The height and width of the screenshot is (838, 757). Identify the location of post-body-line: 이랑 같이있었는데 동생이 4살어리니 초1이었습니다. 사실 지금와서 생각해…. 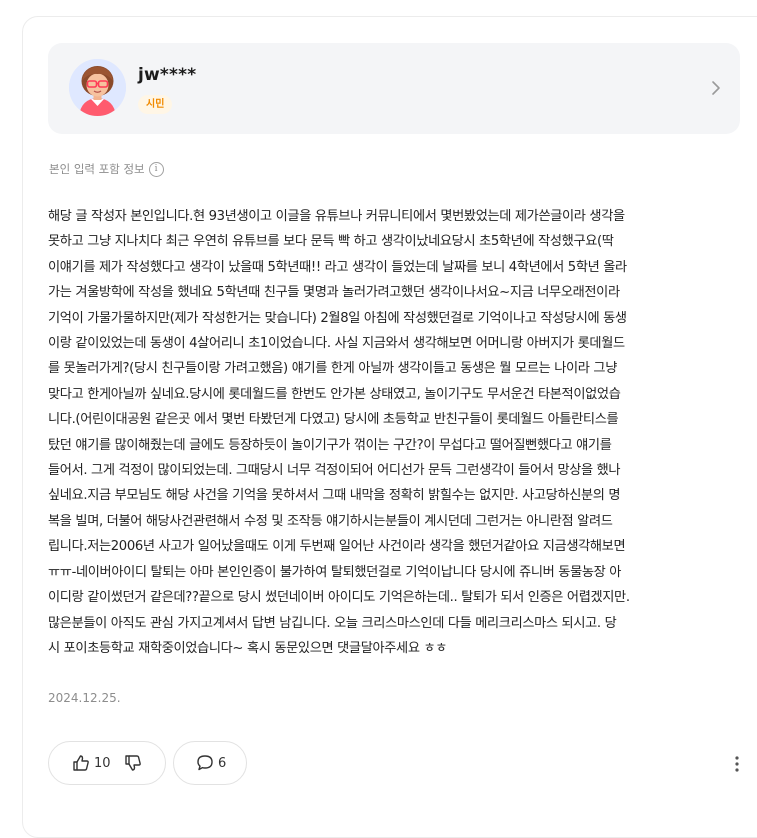
(336, 344).